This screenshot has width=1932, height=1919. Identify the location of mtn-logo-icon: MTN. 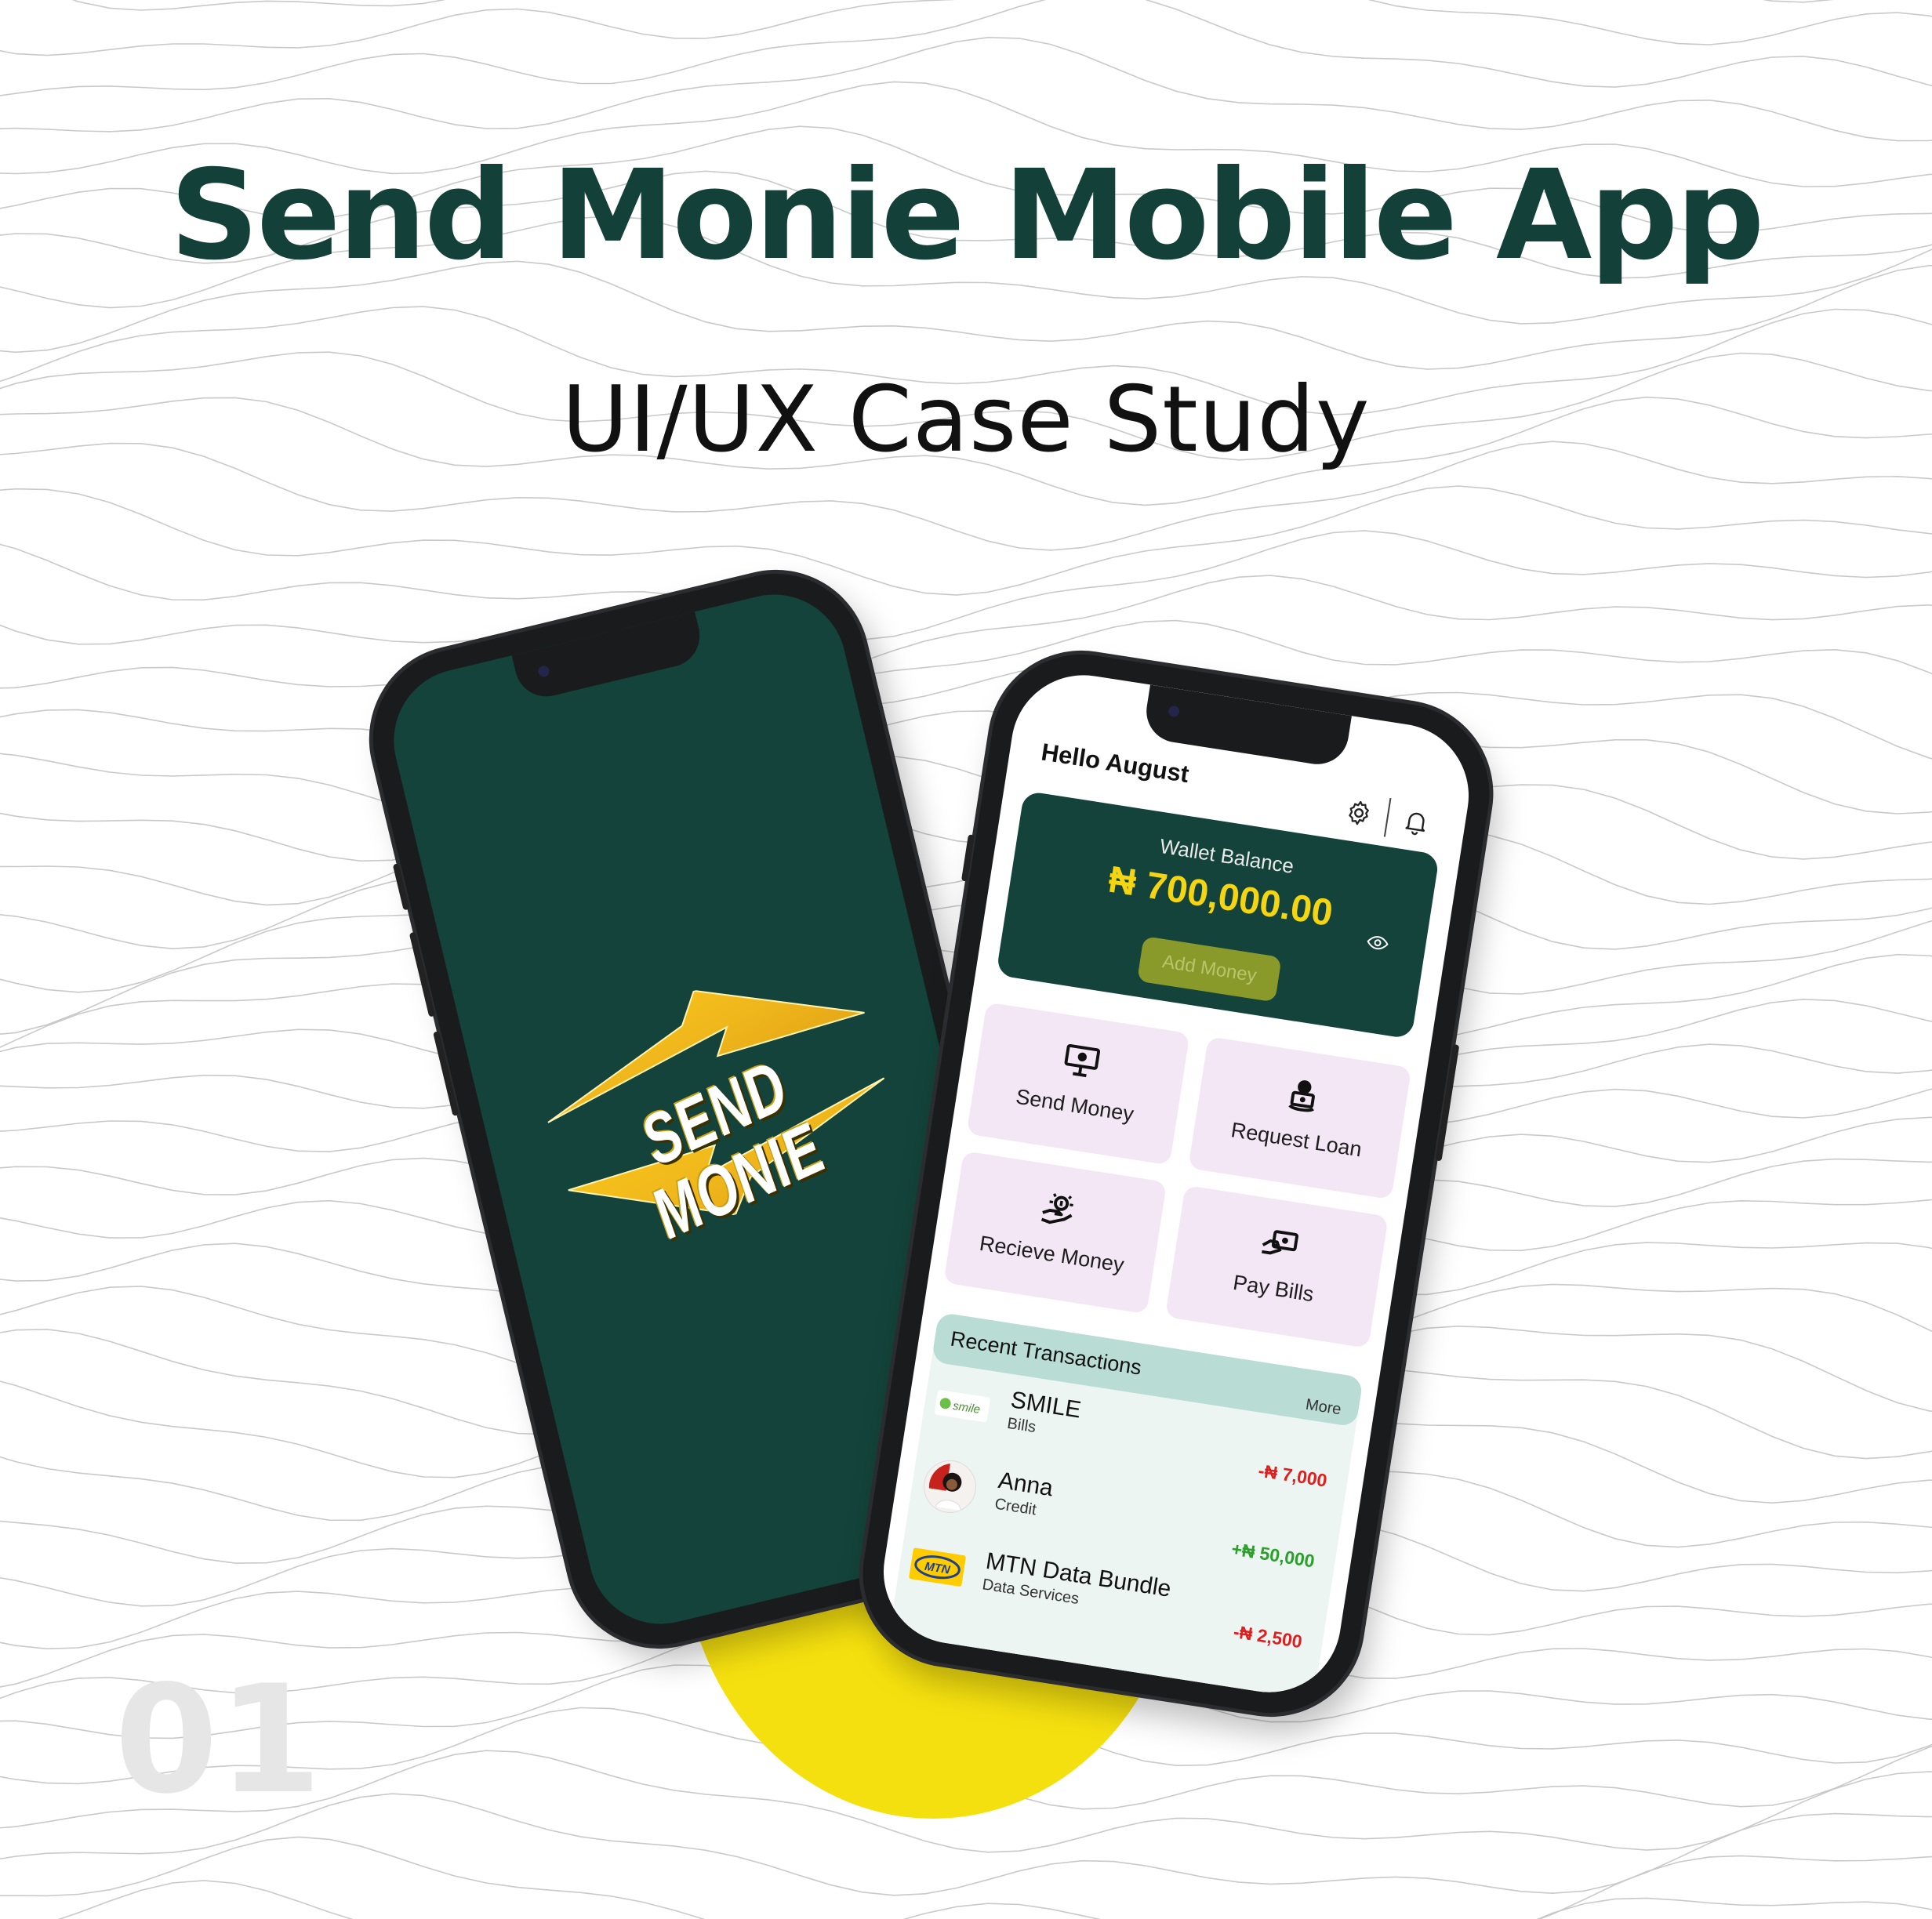
(937, 1567).